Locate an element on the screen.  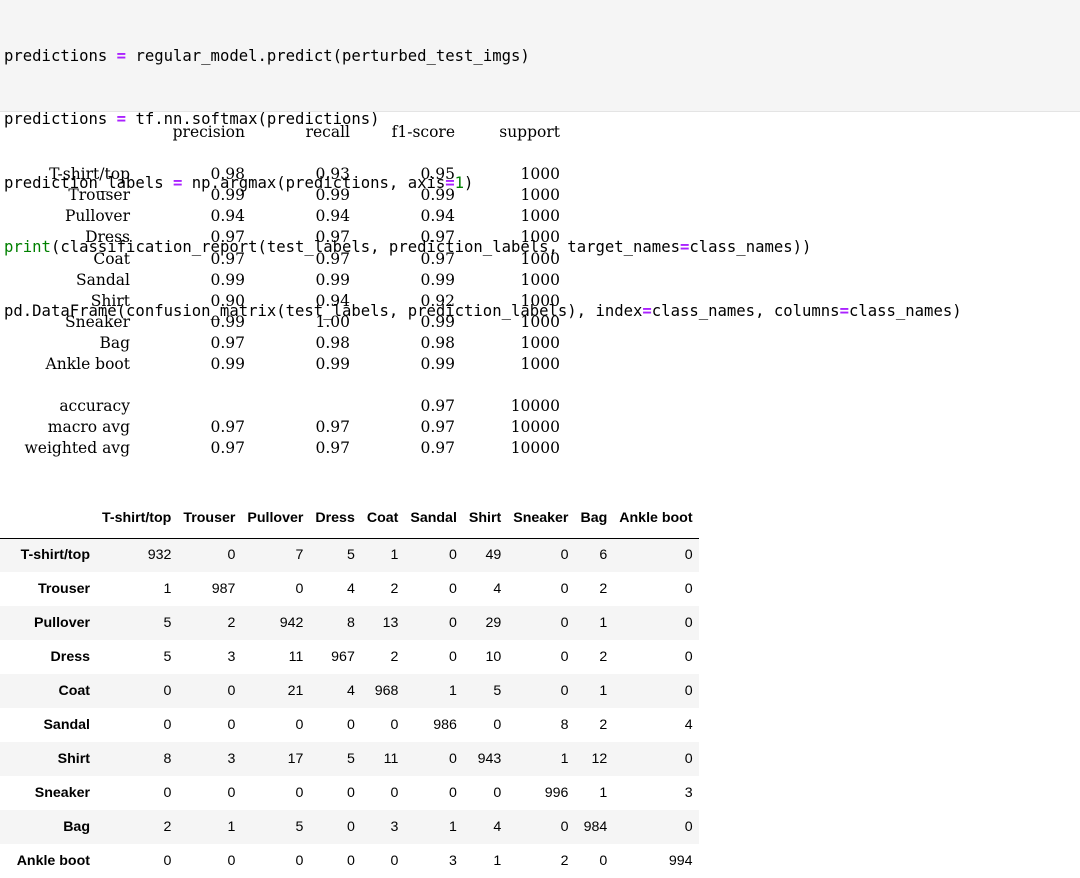
row-index-label: Trouser is located at coordinates (63, 589).